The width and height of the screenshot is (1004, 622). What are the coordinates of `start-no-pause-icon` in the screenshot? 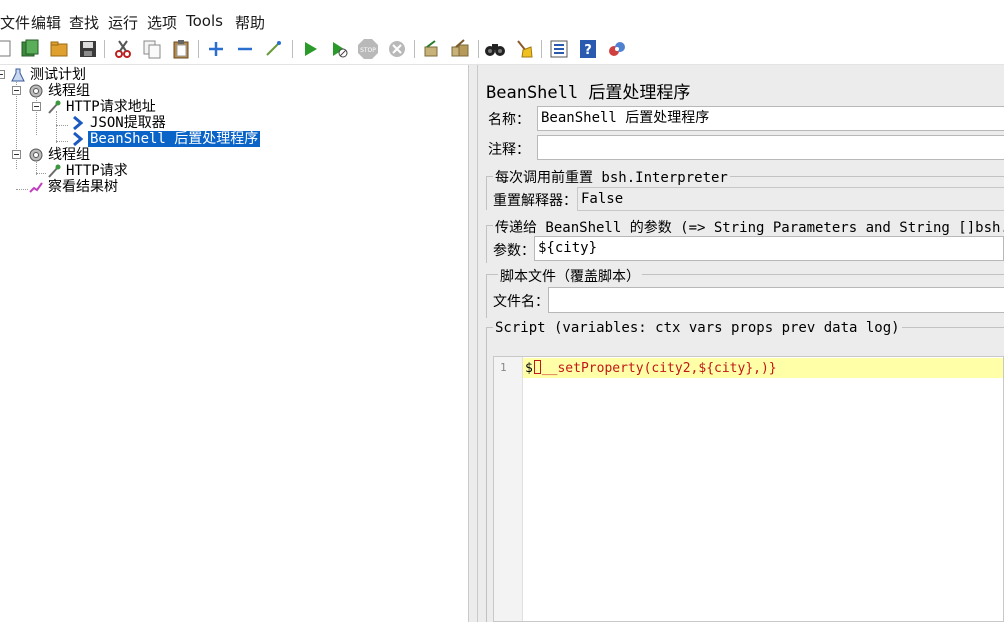 It's located at (339, 49).